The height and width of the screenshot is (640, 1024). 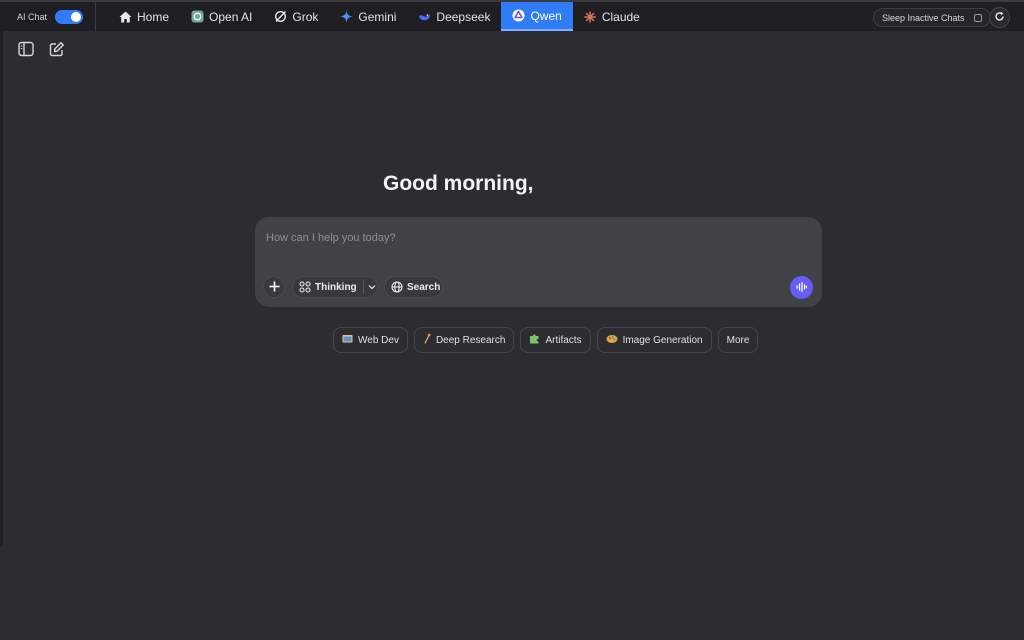 I want to click on chip-artifacts: Artifacts, so click(x=555, y=340).